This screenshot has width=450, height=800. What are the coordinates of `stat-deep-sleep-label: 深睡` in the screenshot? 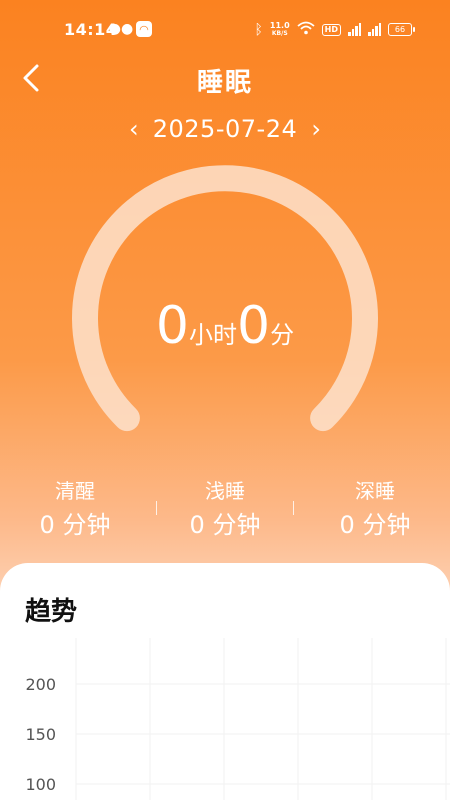 It's located at (375, 491).